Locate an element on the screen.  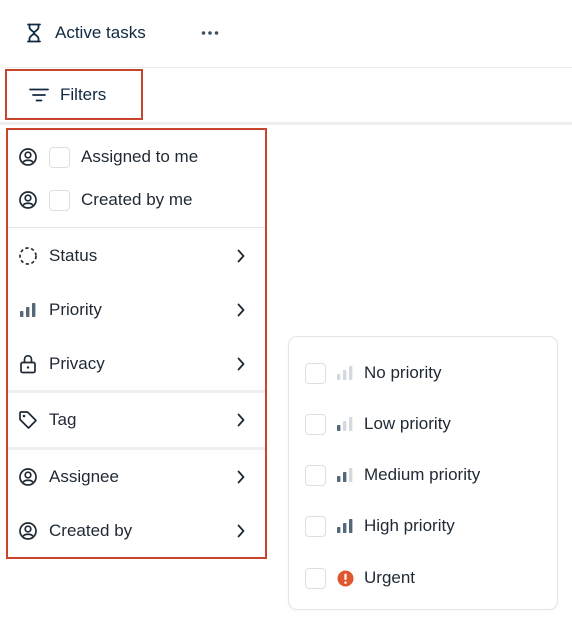
created-by-me-checkbox is located at coordinates (59, 200).